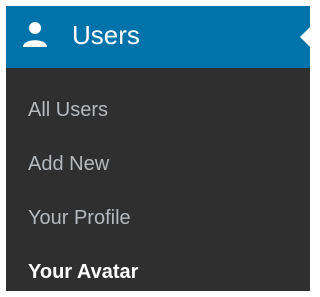  Describe the element at coordinates (106, 35) in the screenshot. I see `users-menu-title: Users` at that location.